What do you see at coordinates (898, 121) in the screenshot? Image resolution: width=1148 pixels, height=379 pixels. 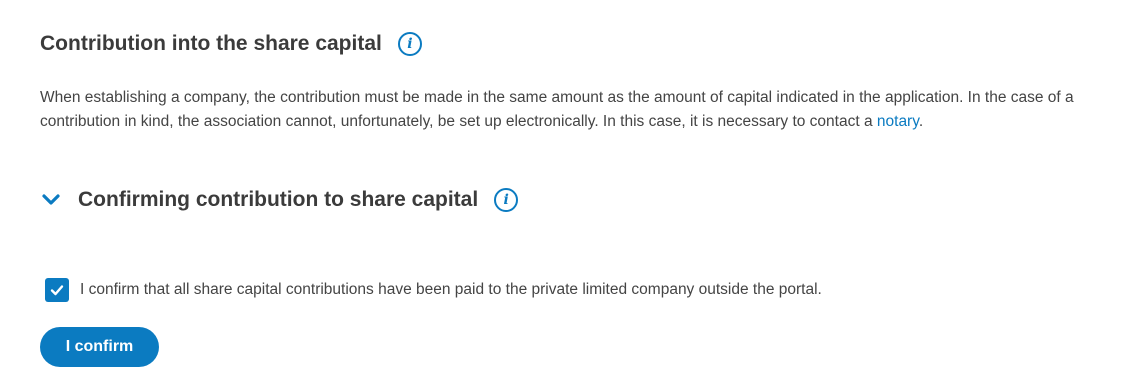 I see `notary-link: notary` at bounding box center [898, 121].